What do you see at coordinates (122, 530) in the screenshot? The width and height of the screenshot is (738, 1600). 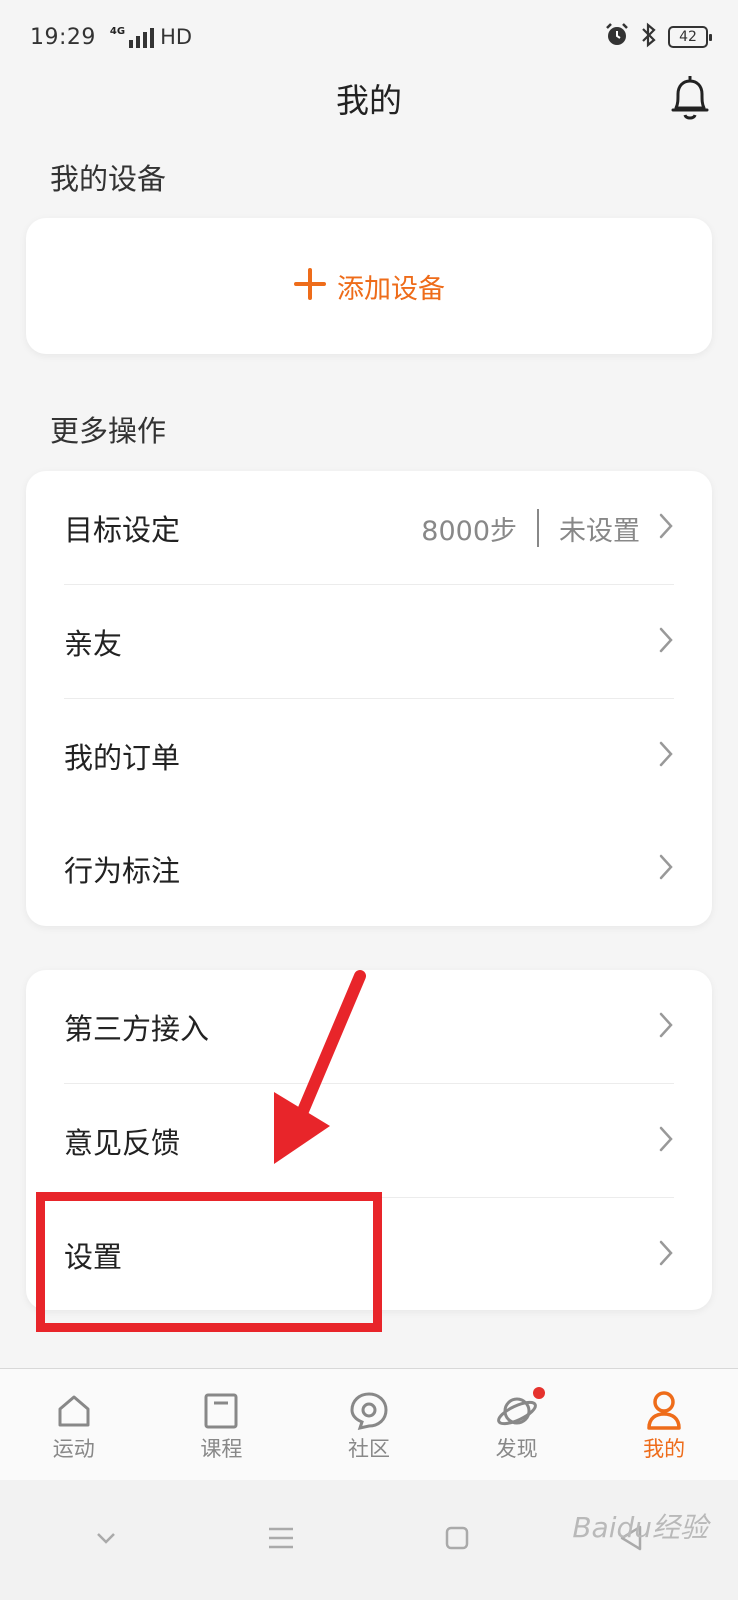 I see `goal-label: 目标设定` at bounding box center [122, 530].